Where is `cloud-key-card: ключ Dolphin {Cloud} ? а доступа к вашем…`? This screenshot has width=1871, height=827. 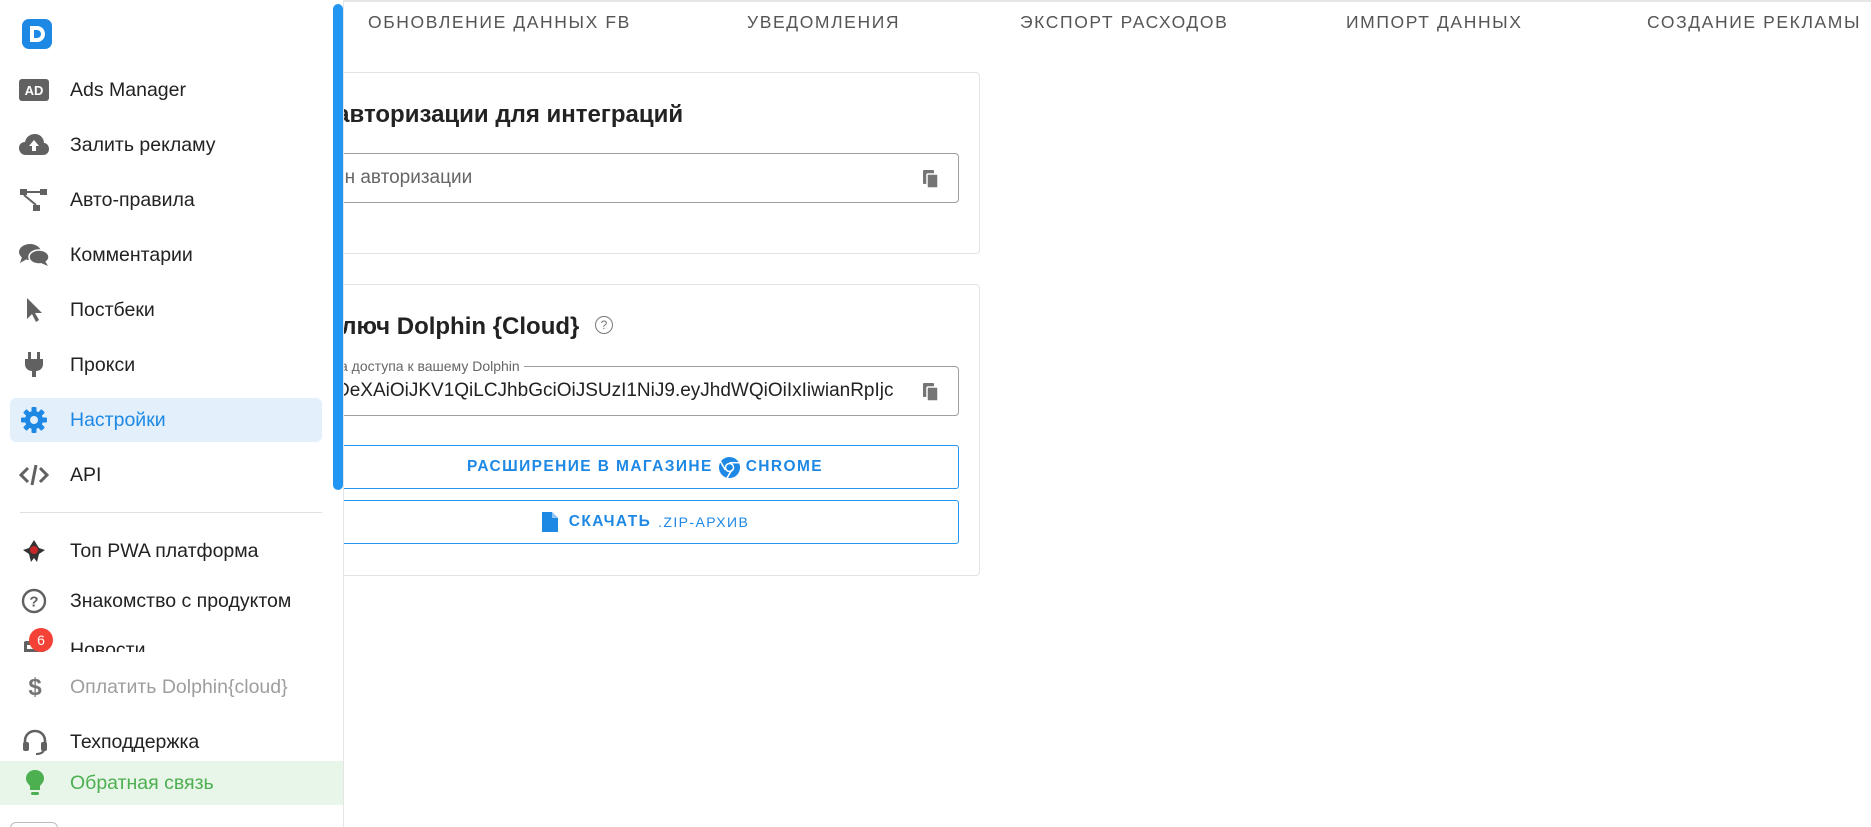
cloud-key-card: ключ Dolphin {Cloud} ? а доступа к вашем… is located at coordinates (640, 430).